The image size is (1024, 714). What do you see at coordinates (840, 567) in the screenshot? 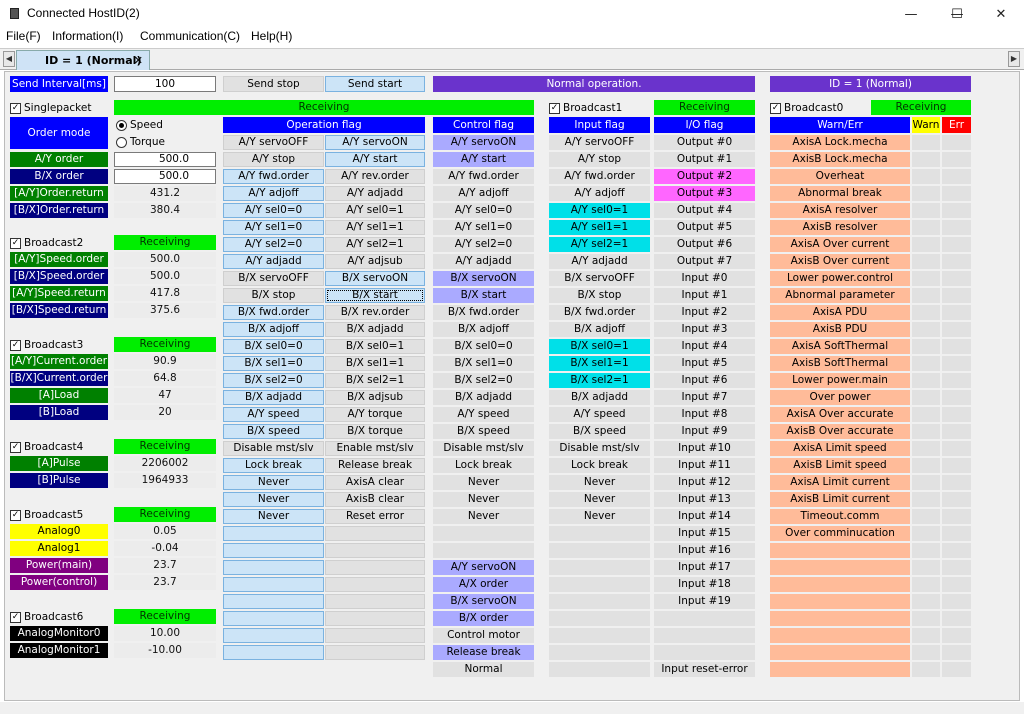
I see `warn-err-cell` at bounding box center [840, 567].